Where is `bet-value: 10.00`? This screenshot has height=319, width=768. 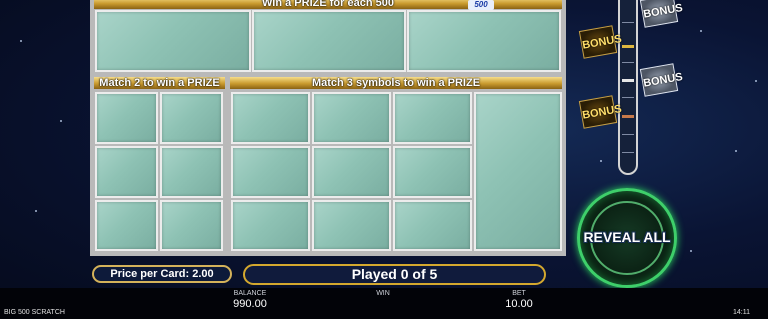 bet-value: 10.00 is located at coordinates (519, 304).